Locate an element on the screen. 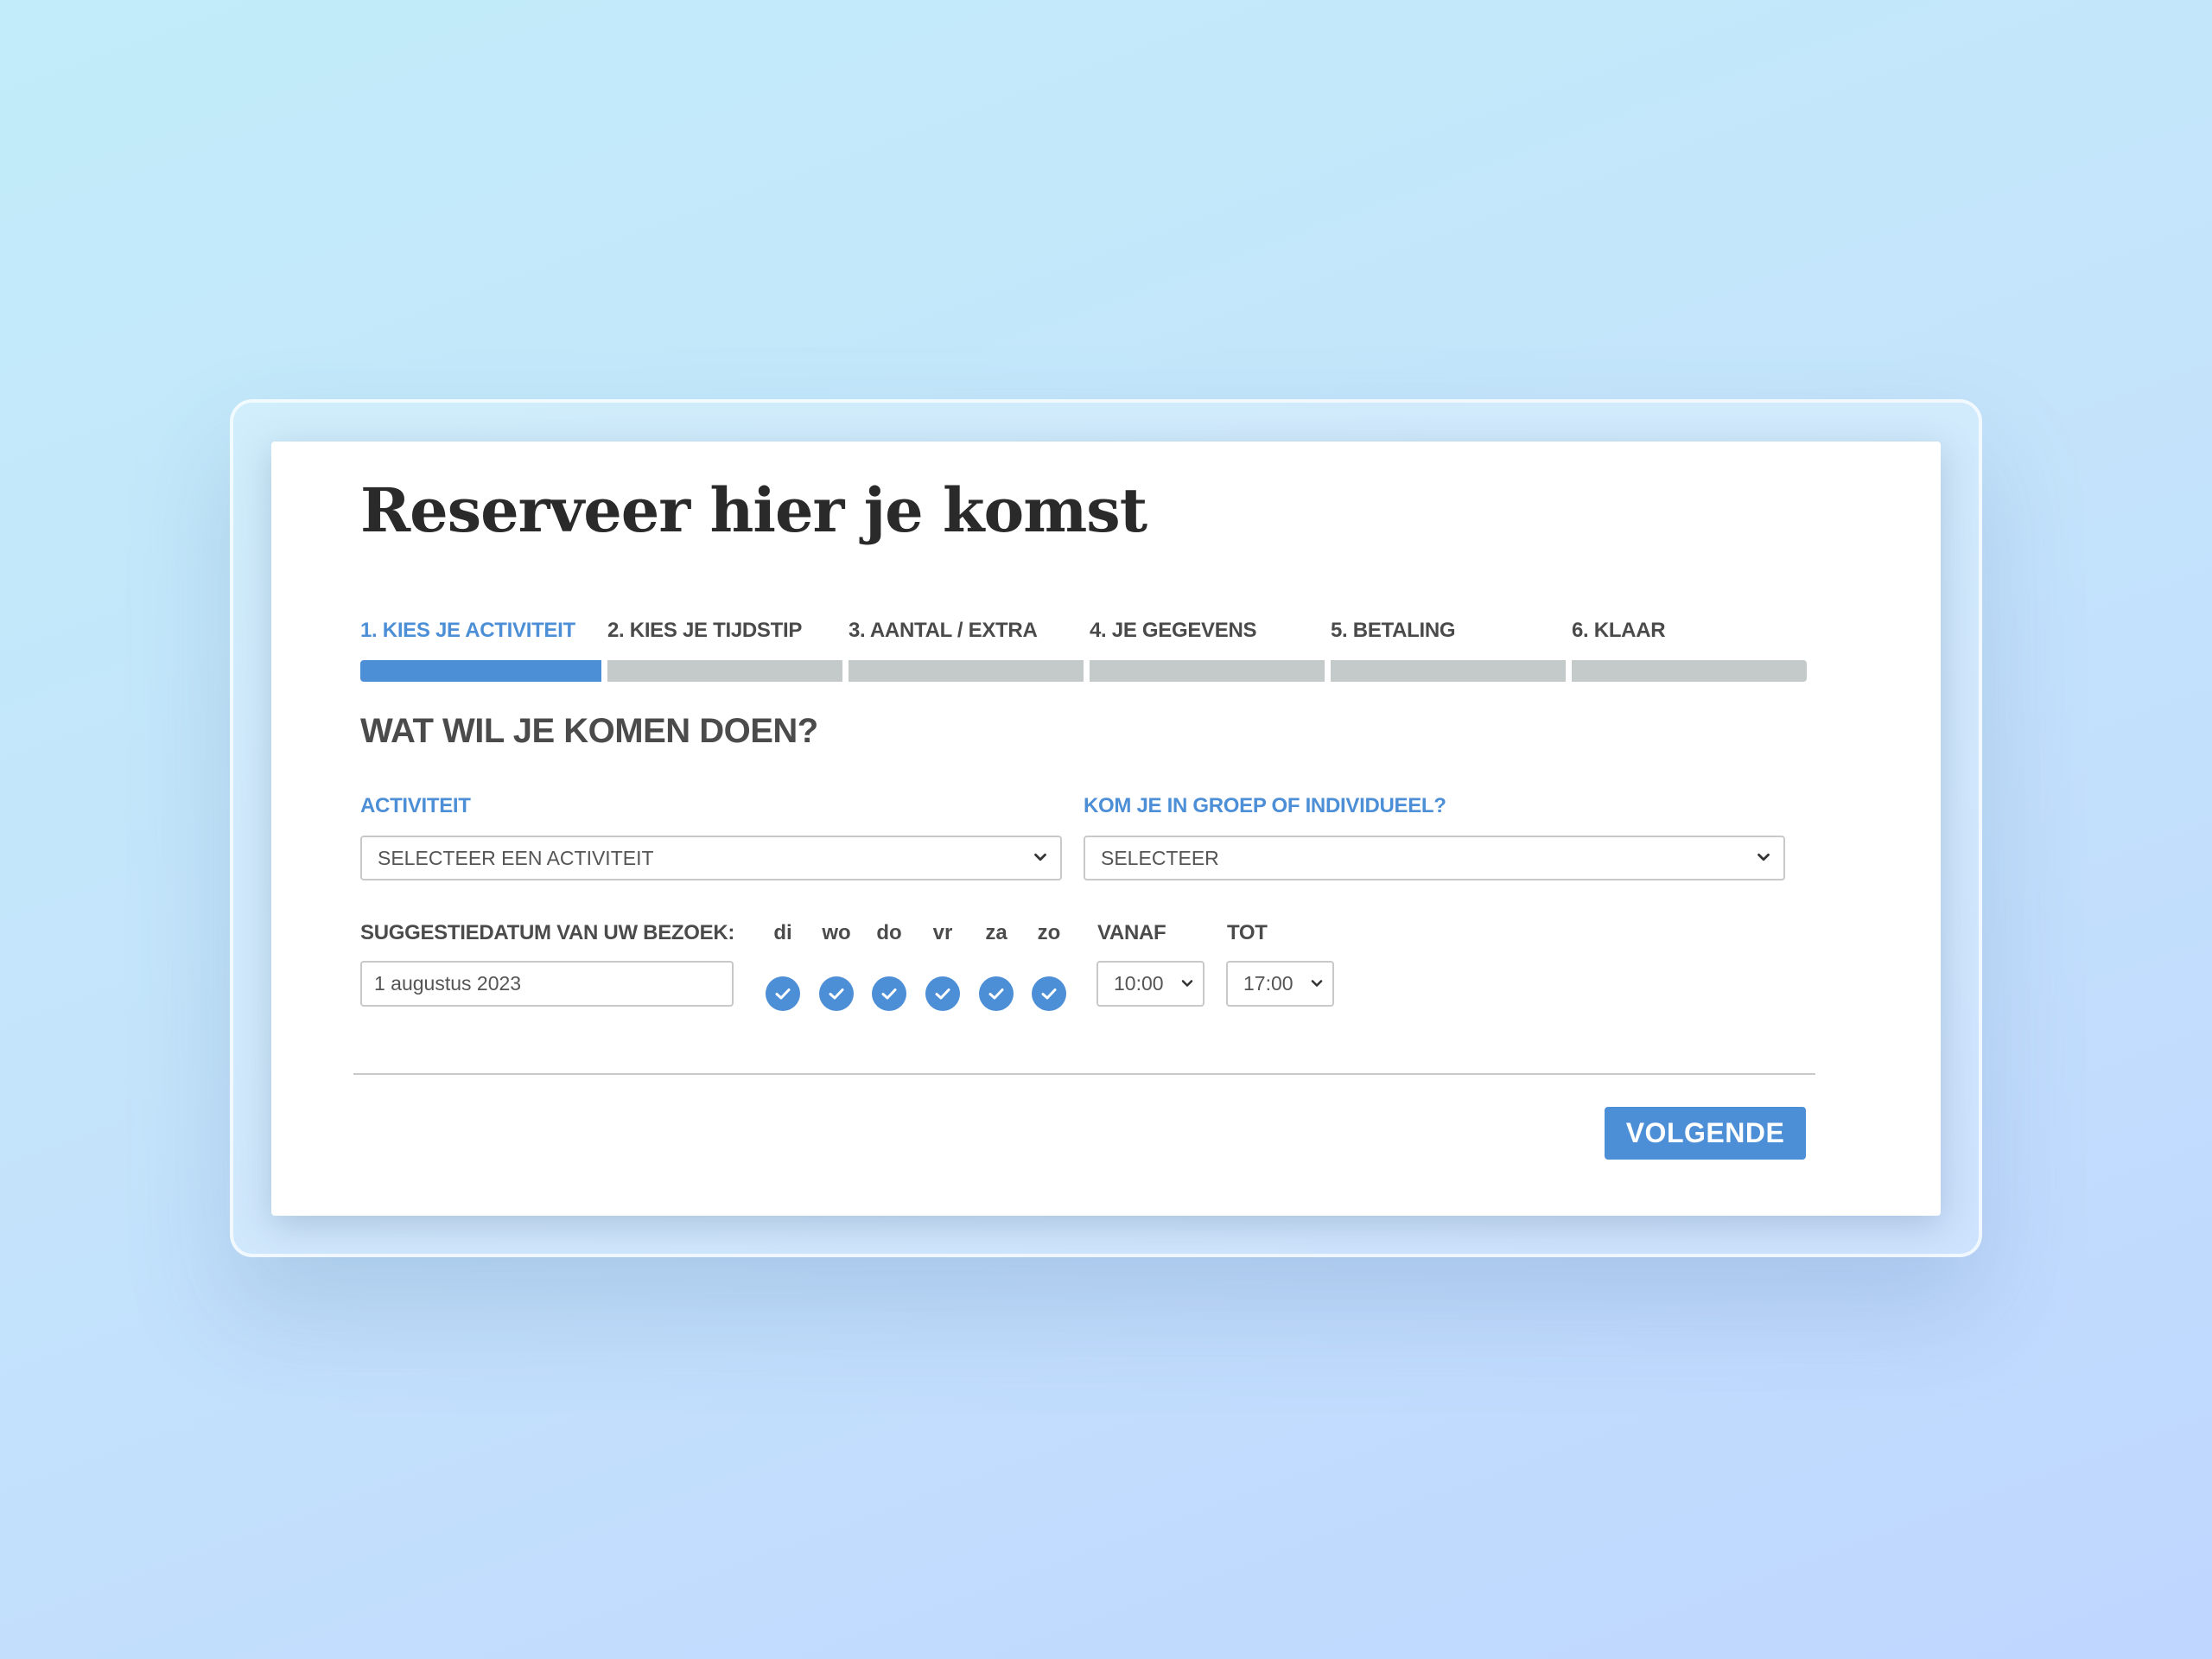 This screenshot has width=2212, height=1659. section-title: WAT WIL JE KOMEN DOEN? is located at coordinates (589, 731).